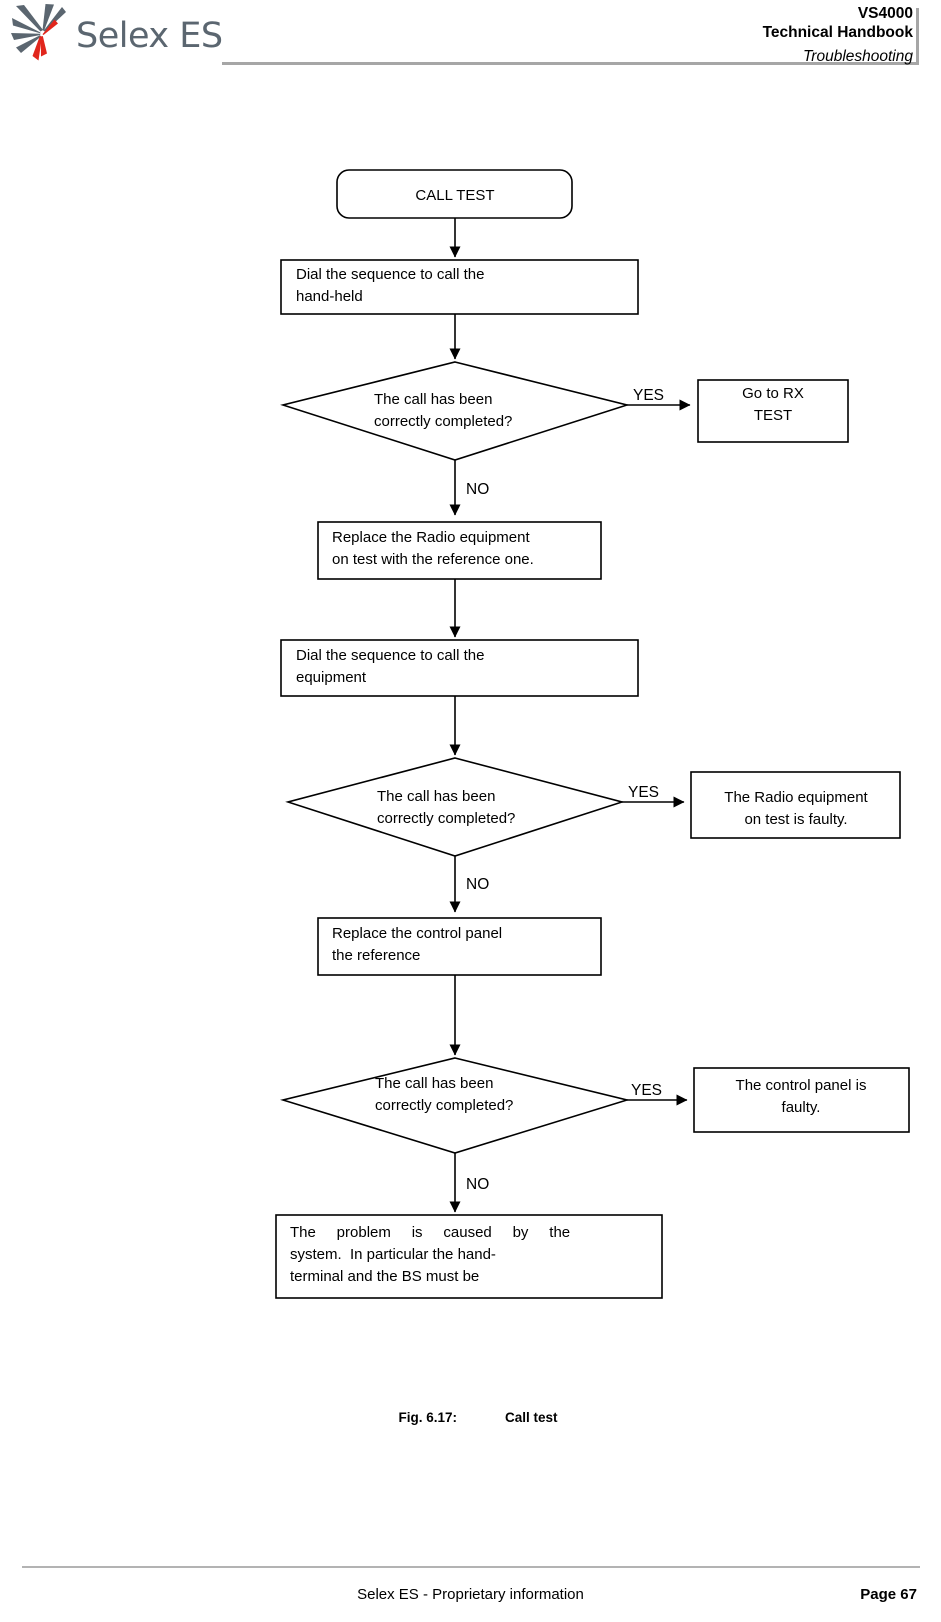 The image size is (941, 1622). What do you see at coordinates (433, 559) in the screenshot?
I see `node-replace-radio-line-2: on test with the reference one.` at bounding box center [433, 559].